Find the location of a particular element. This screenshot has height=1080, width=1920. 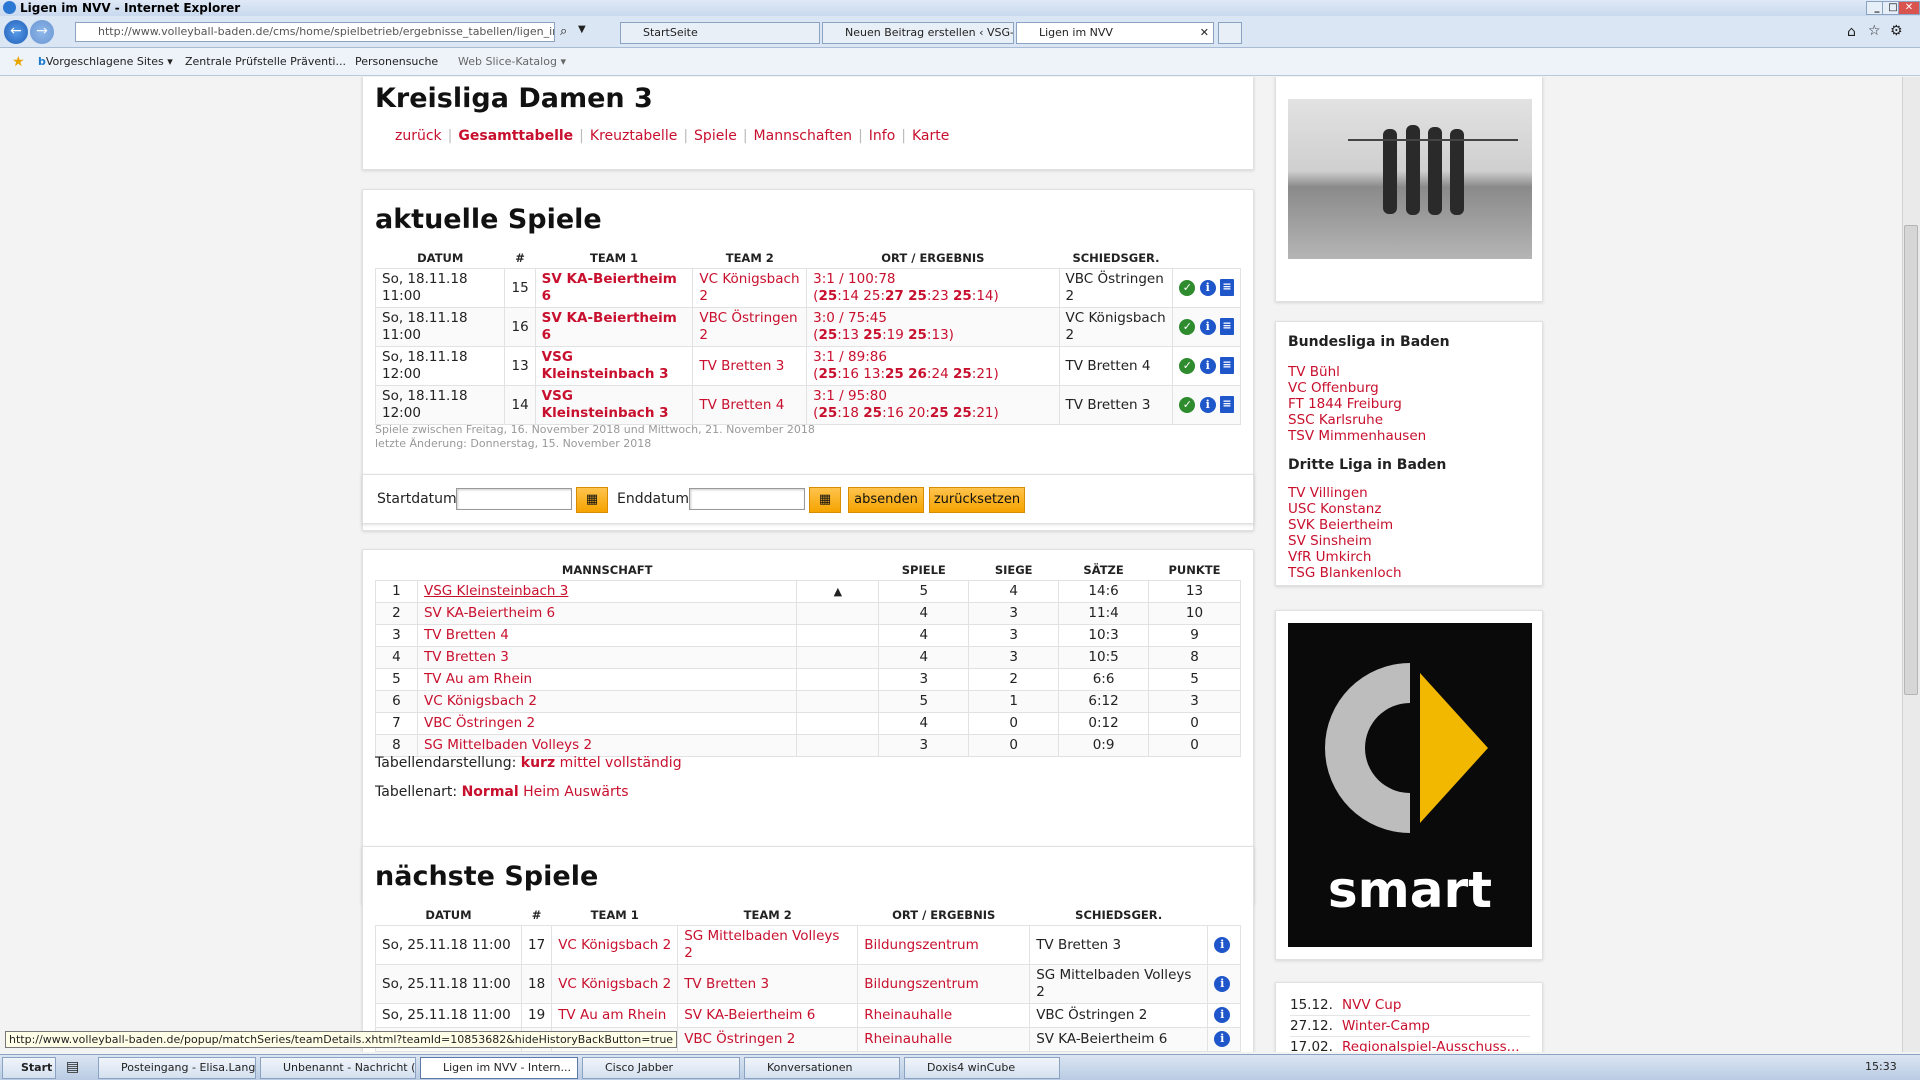

game-team1: TV Au am Rhein is located at coordinates (615, 1015).